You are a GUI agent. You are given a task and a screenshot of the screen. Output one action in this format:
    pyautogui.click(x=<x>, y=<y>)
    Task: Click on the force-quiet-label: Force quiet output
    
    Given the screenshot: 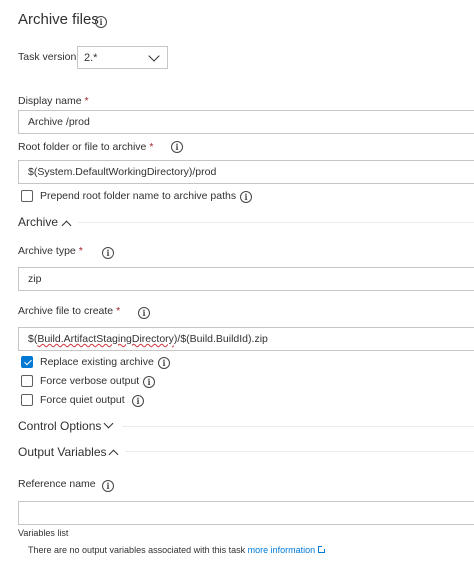 What is the action you would take?
    pyautogui.click(x=82, y=400)
    